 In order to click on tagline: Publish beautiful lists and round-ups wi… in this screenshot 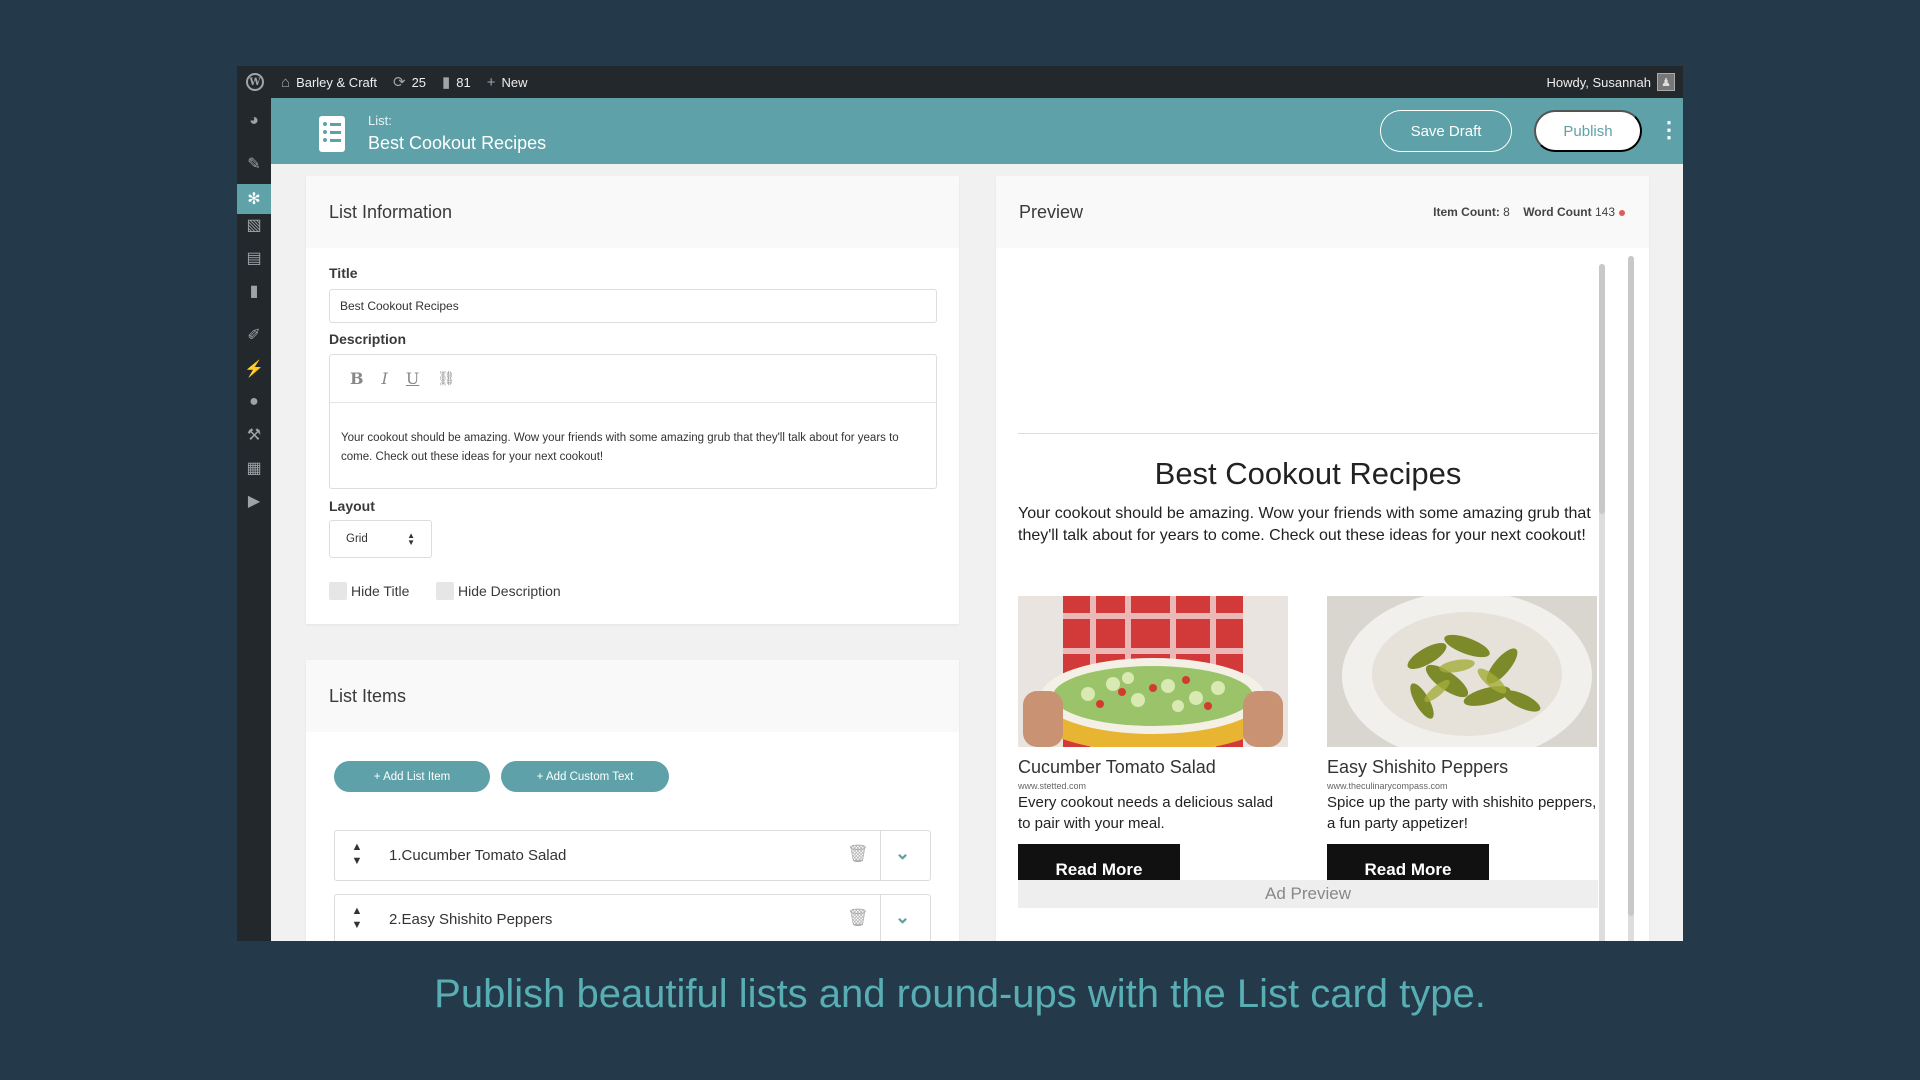, I will do `click(960, 994)`.